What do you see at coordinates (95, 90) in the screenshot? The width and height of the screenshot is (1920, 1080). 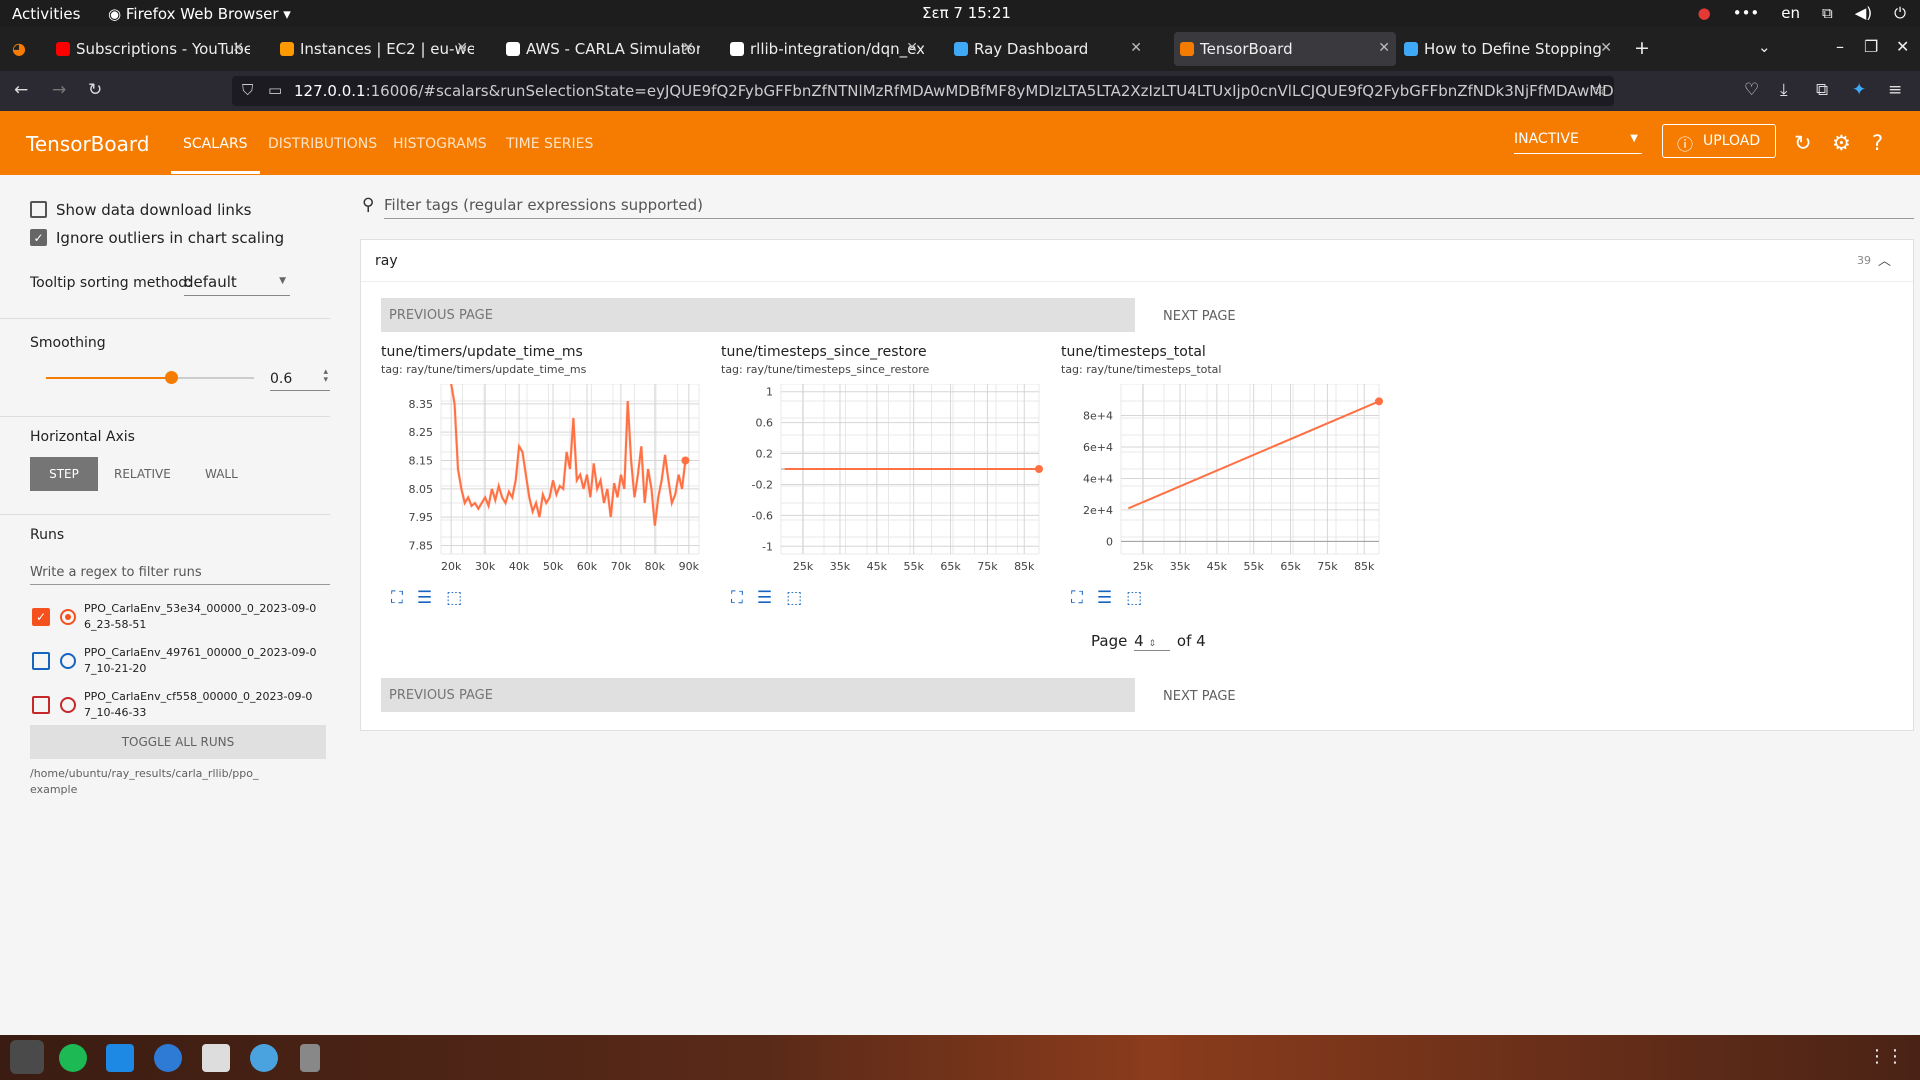 I see `reload-icon: ↻` at bounding box center [95, 90].